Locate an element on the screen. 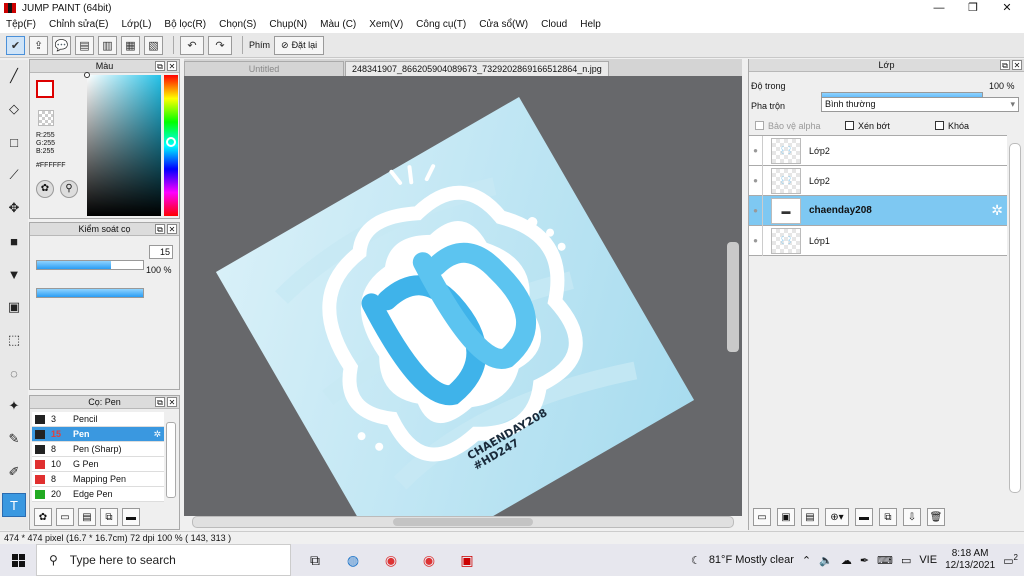 The width and height of the screenshot is (1024, 576). brush-list-scrollbar is located at coordinates (171, 460).